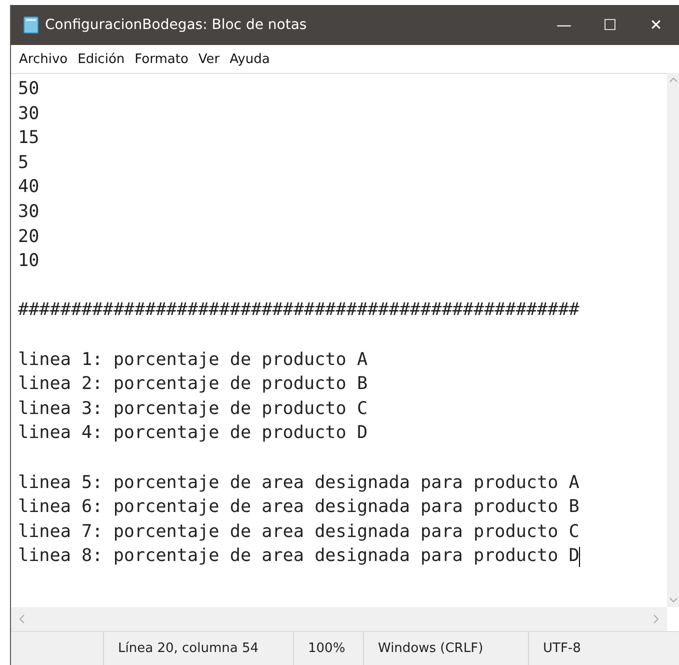 The height and width of the screenshot is (665, 679). I want to click on text-line: linea 2: porcentaje de producto B, so click(193, 384).